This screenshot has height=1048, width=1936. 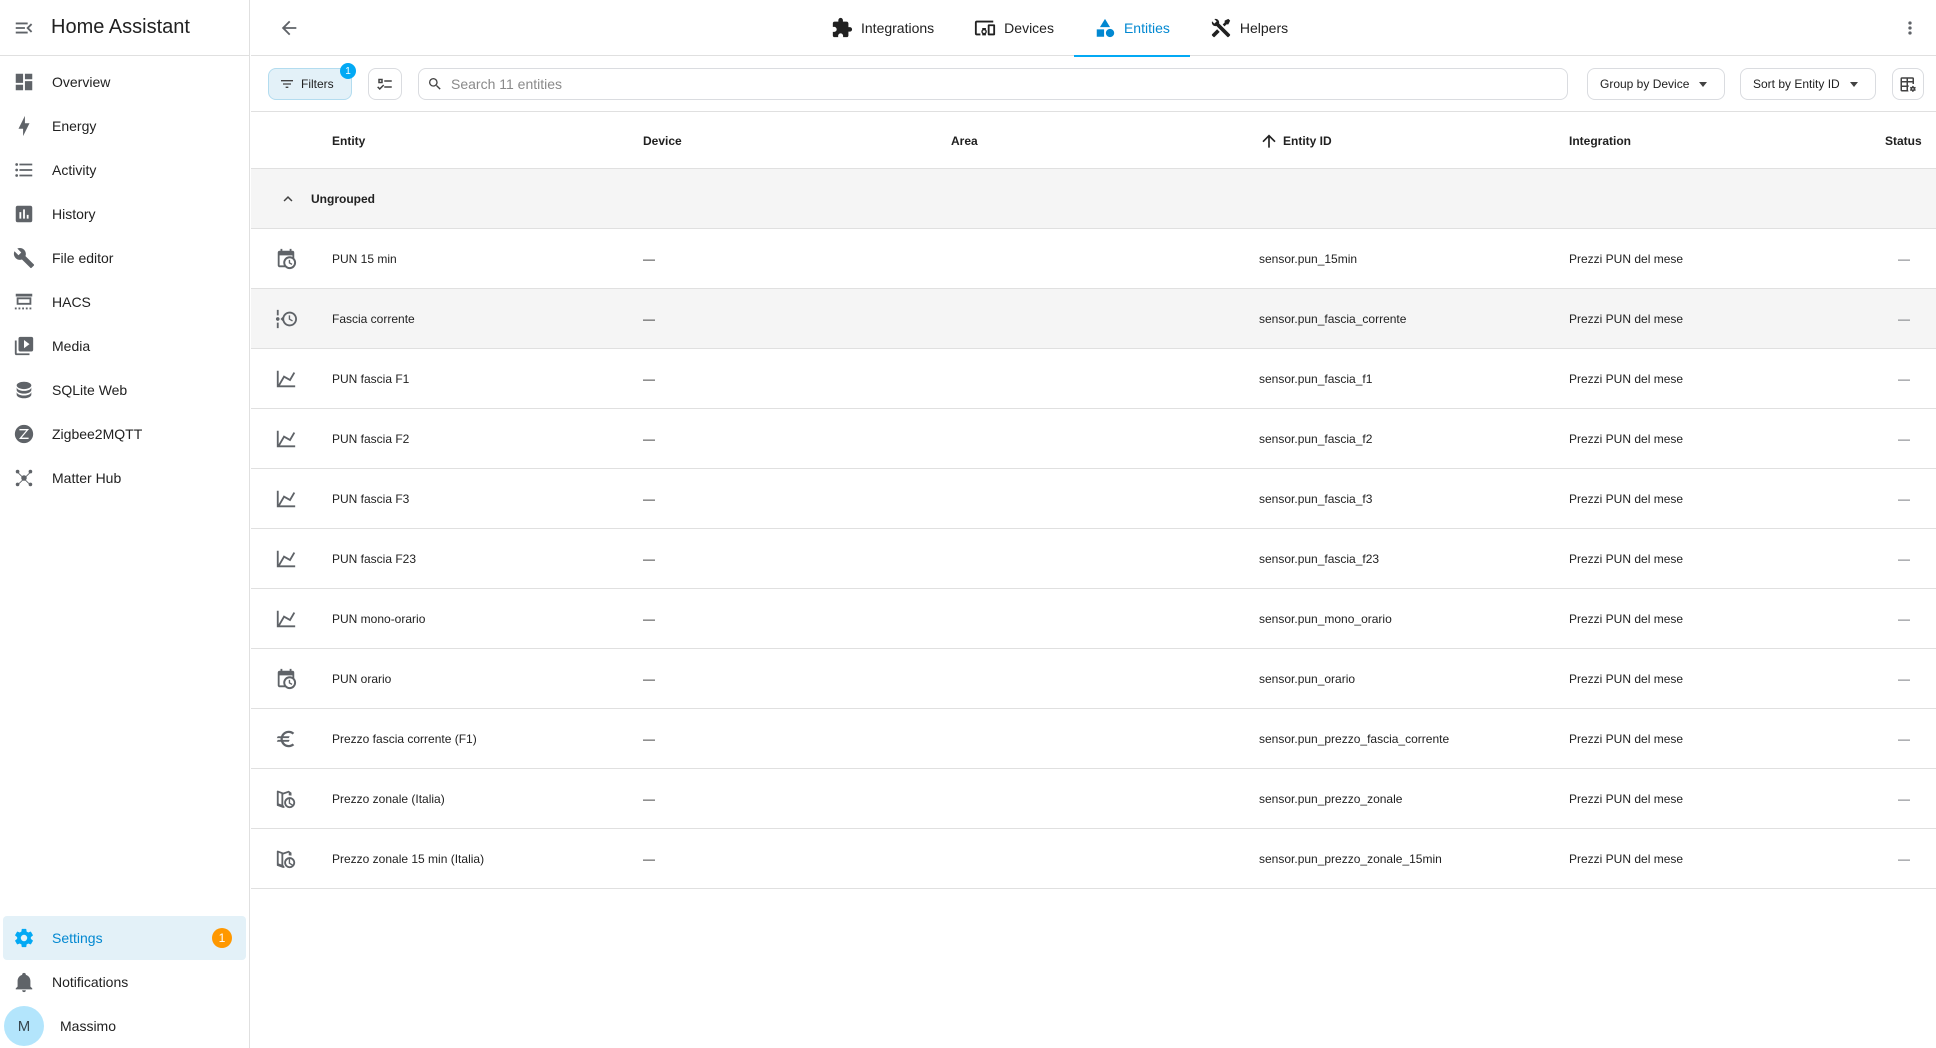 I want to click on arrow-left-icon, so click(x=289, y=28).